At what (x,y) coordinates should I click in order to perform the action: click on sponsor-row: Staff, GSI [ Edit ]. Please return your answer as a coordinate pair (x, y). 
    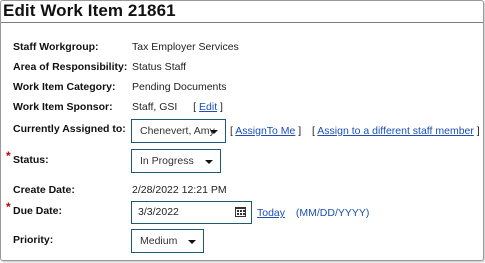
    Looking at the image, I should click on (177, 107).